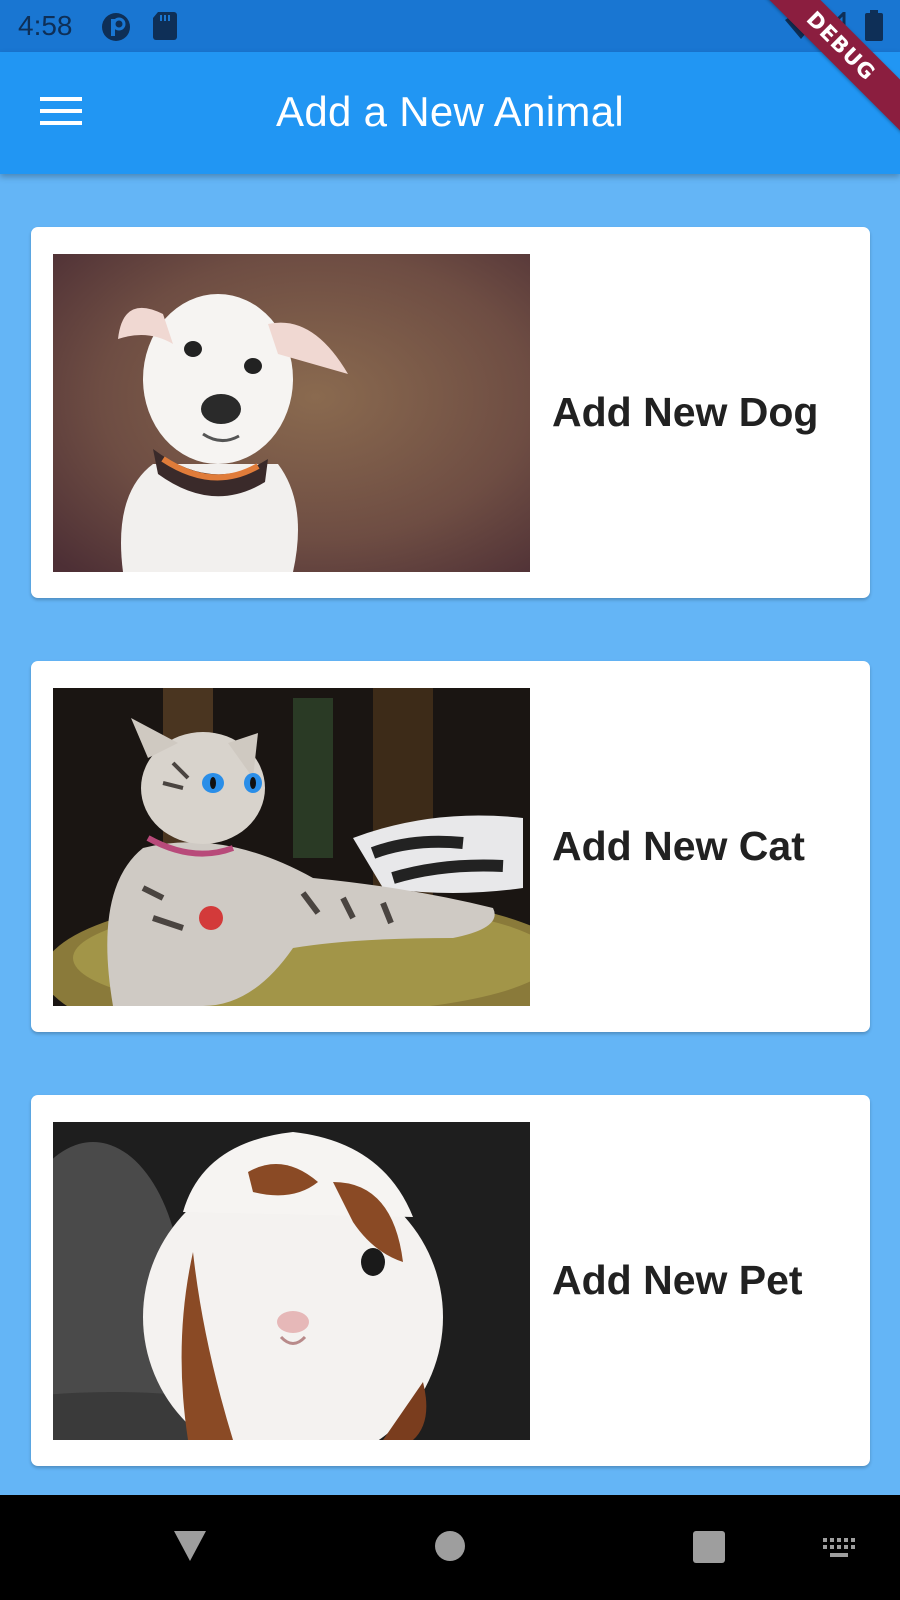 This screenshot has height=1600, width=900. What do you see at coordinates (450, 26) in the screenshot?
I see `status-bar: 4:58` at bounding box center [450, 26].